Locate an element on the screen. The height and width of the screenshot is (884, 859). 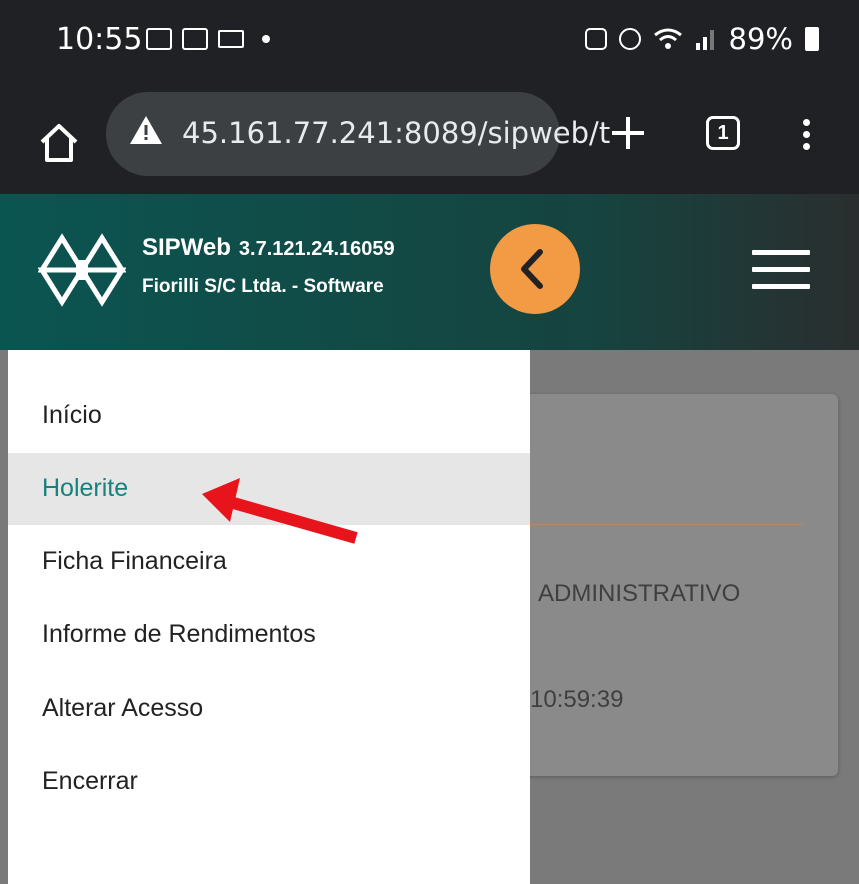
address-bar: 45.161.77.241:8089/sipweb/t is located at coordinates (358, 134).